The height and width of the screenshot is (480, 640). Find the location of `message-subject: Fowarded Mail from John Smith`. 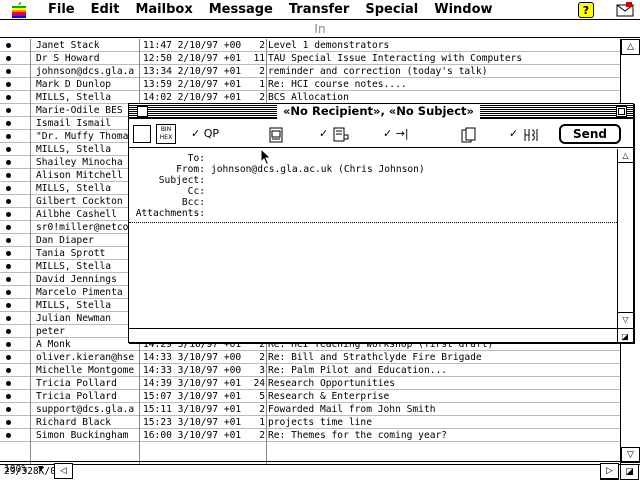

message-subject: Fowarded Mail from John Smith is located at coordinates (352, 409).